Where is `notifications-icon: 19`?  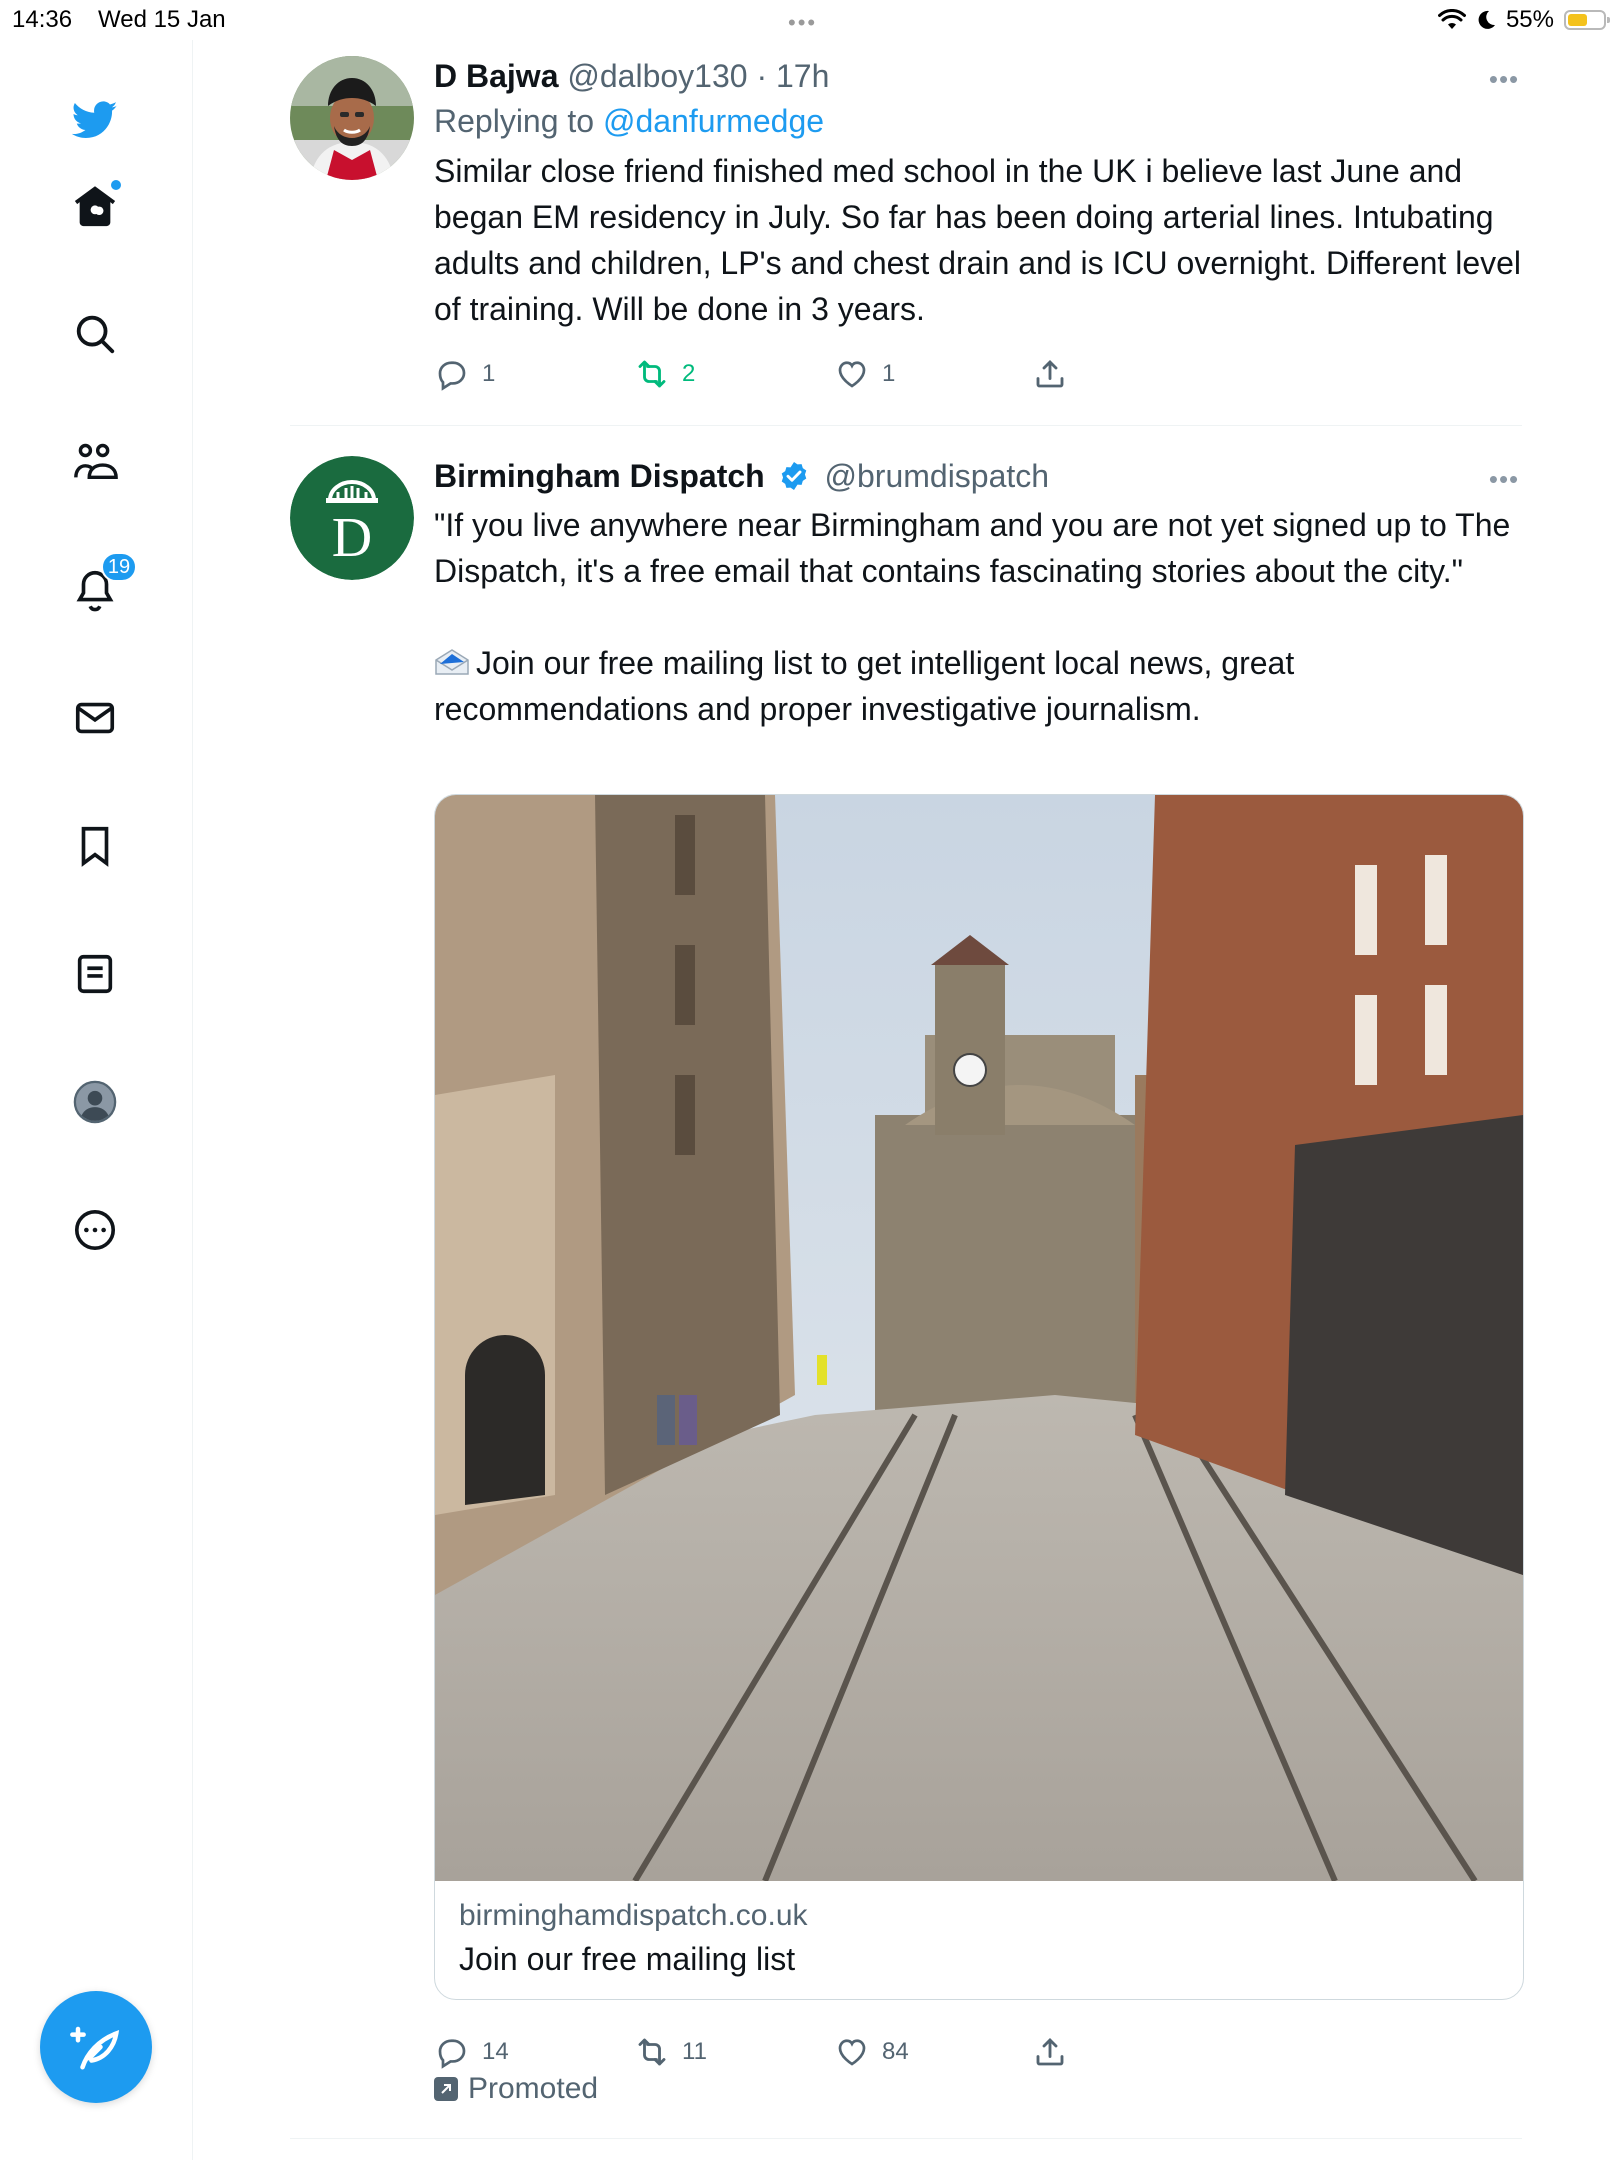
notifications-icon: 19 is located at coordinates (100, 587).